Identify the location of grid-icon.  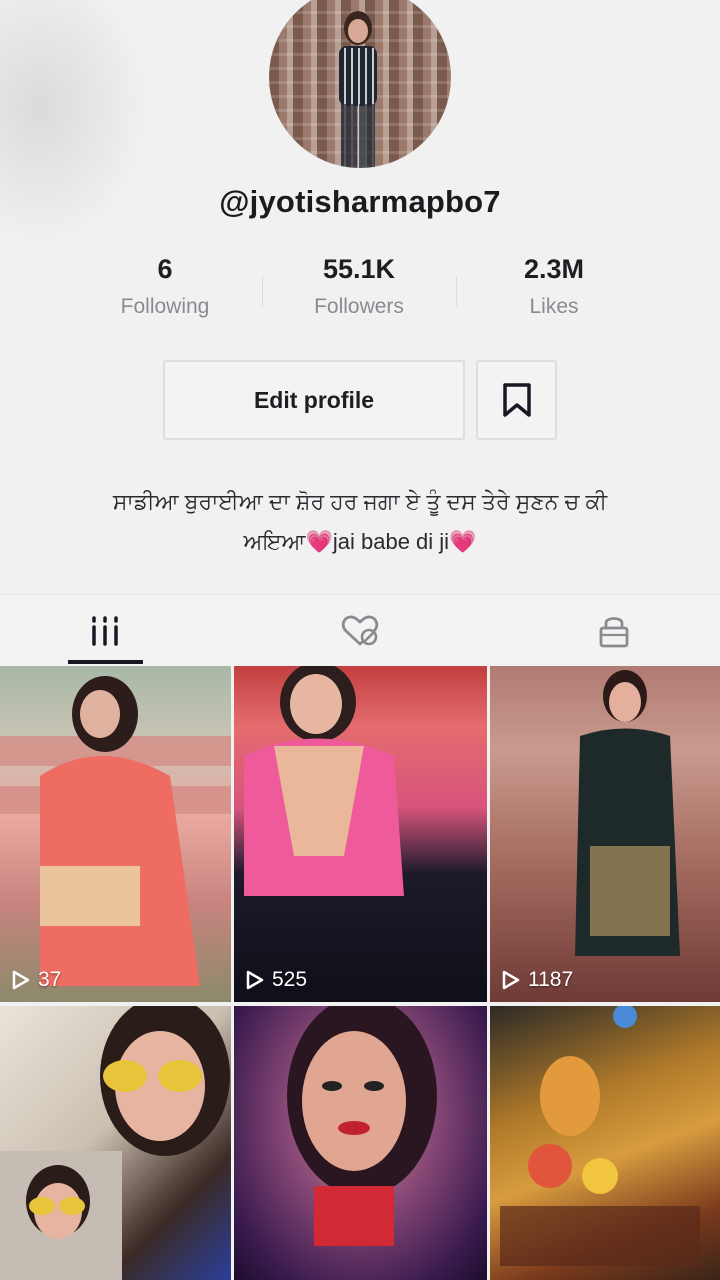
(105, 631).